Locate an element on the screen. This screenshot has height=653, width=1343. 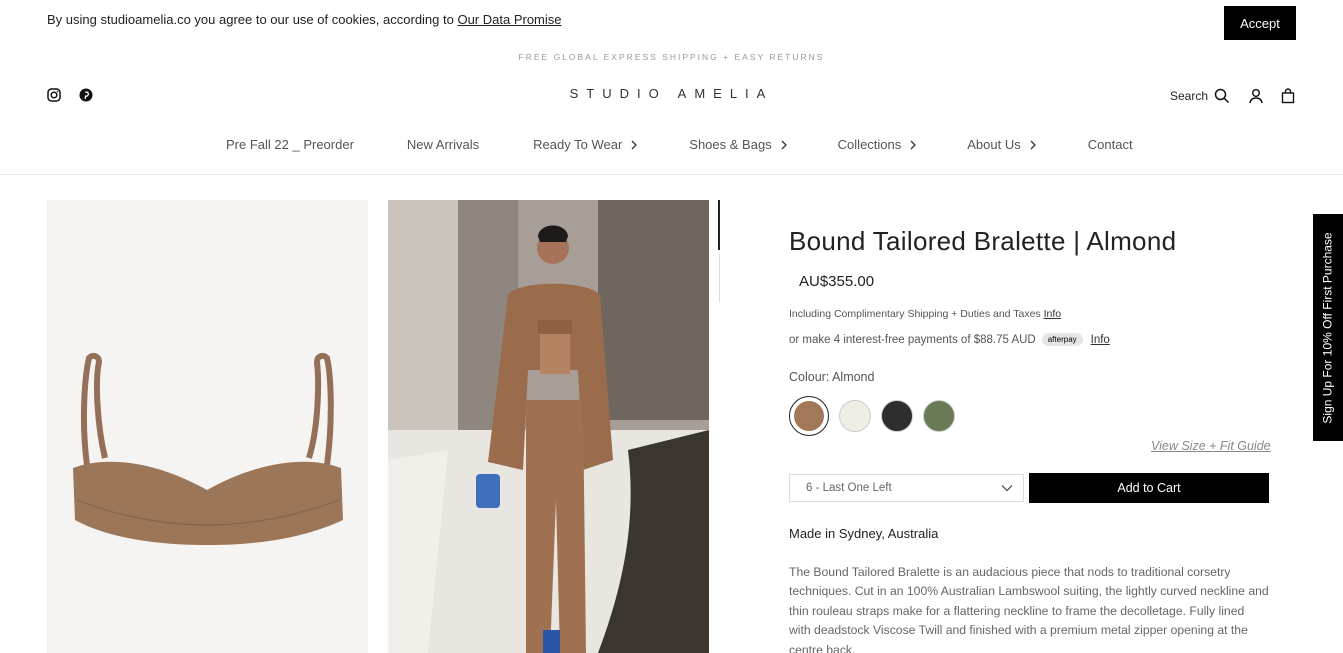
colour-swatches is located at coordinates (872, 416).